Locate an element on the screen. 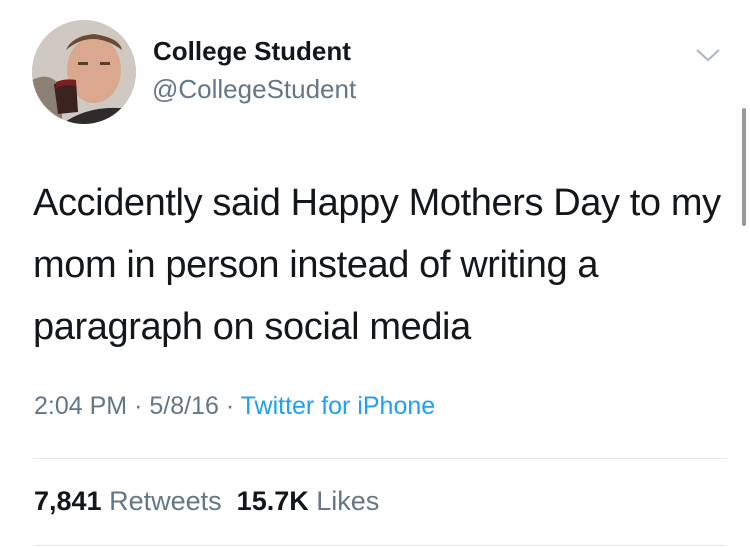 This screenshot has height=547, width=750. tweet-time: 2:04 PM is located at coordinates (81, 406).